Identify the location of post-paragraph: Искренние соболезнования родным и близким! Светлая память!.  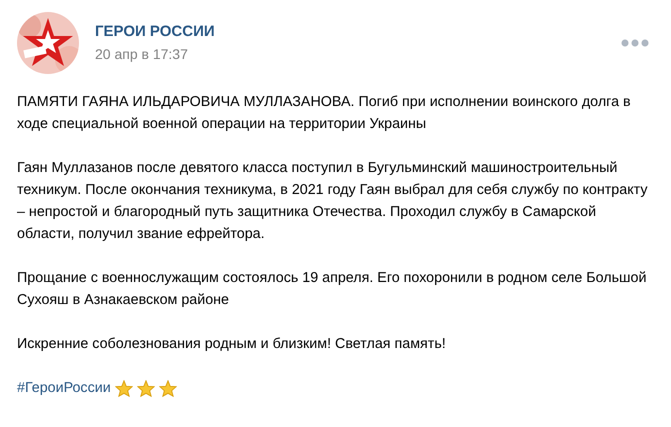
(232, 344).